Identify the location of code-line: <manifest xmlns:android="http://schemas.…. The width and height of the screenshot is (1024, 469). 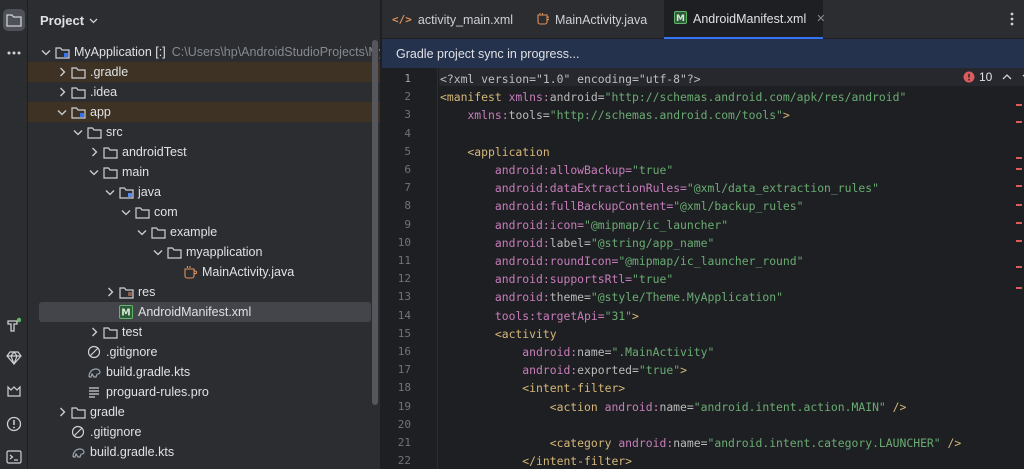
(673, 97).